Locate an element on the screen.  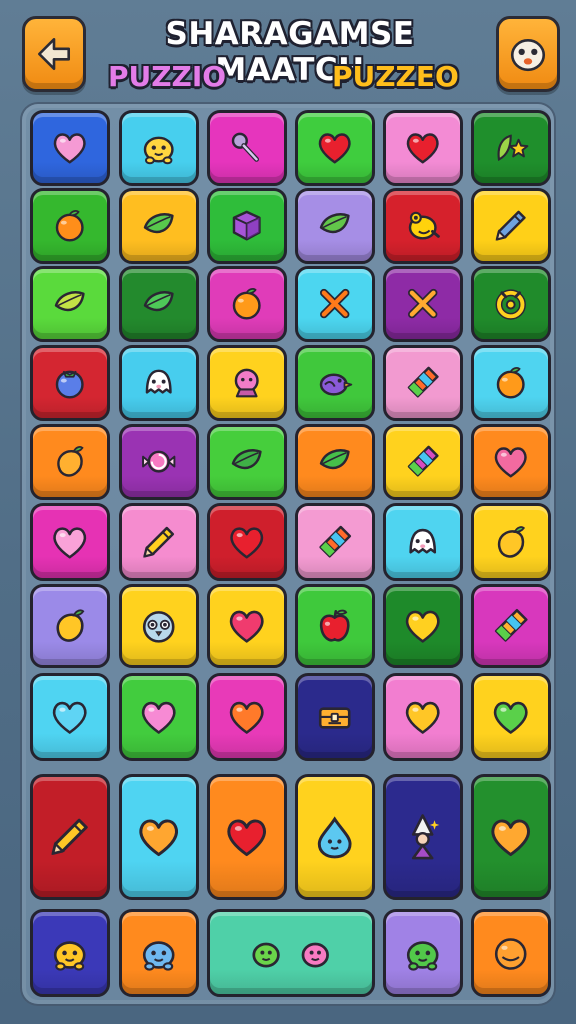
cube-icon is located at coordinates (247, 226).